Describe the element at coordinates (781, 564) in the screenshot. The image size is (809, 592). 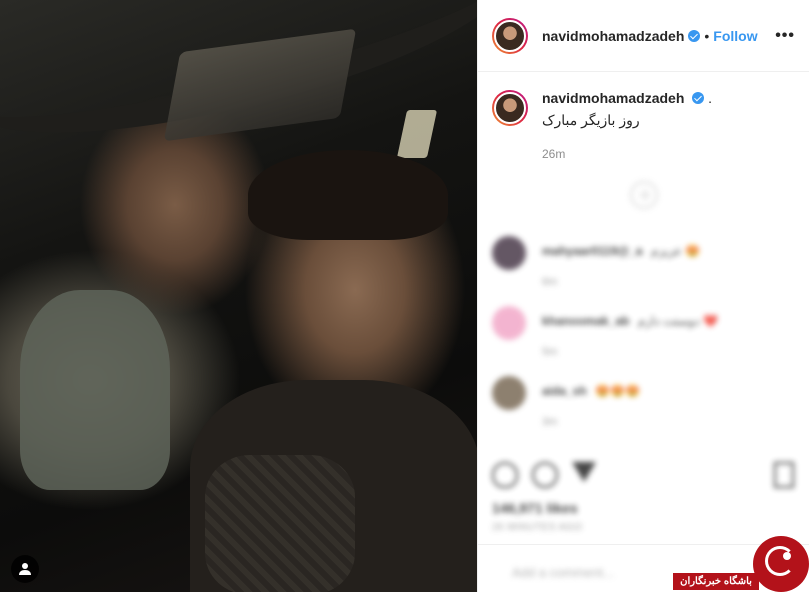
I see `watermark-logo-icon` at that location.